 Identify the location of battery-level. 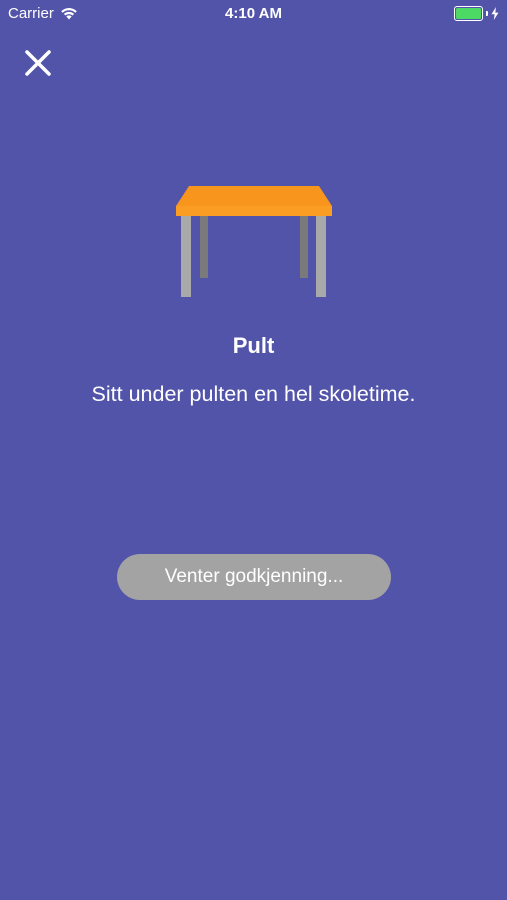
(468, 13).